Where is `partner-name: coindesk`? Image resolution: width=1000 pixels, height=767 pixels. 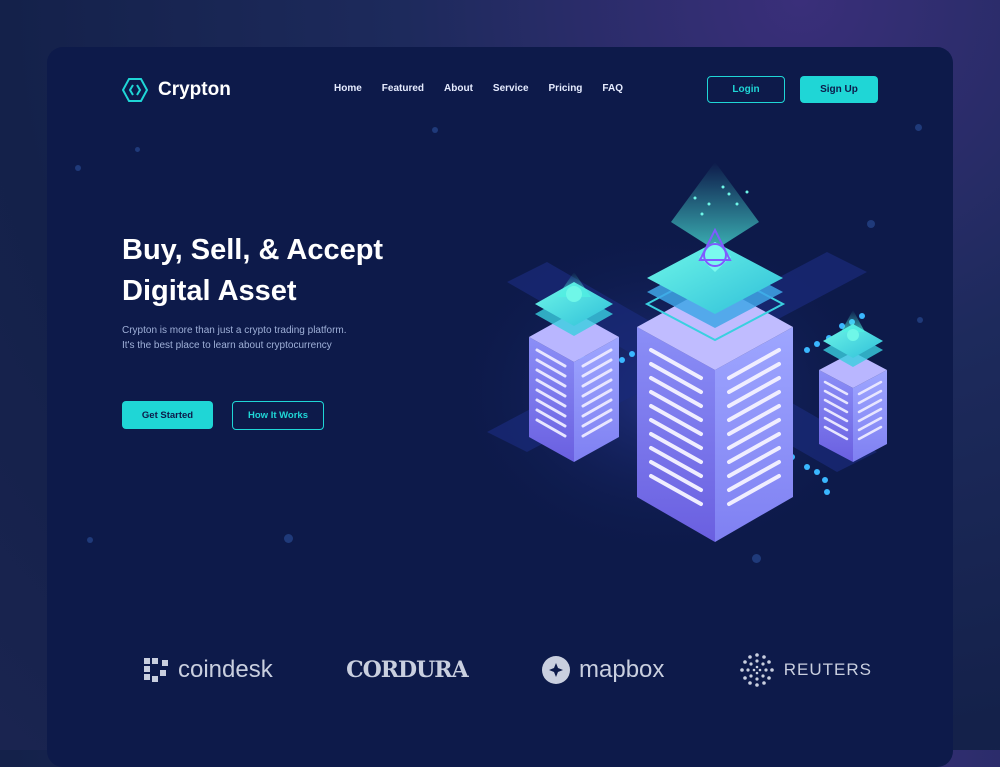 partner-name: coindesk is located at coordinates (225, 669).